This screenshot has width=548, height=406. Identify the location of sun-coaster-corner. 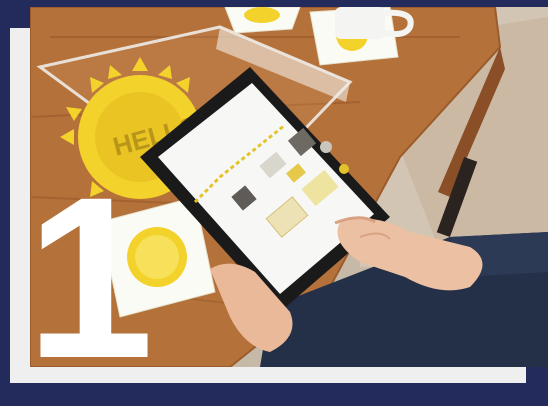
(262, 20).